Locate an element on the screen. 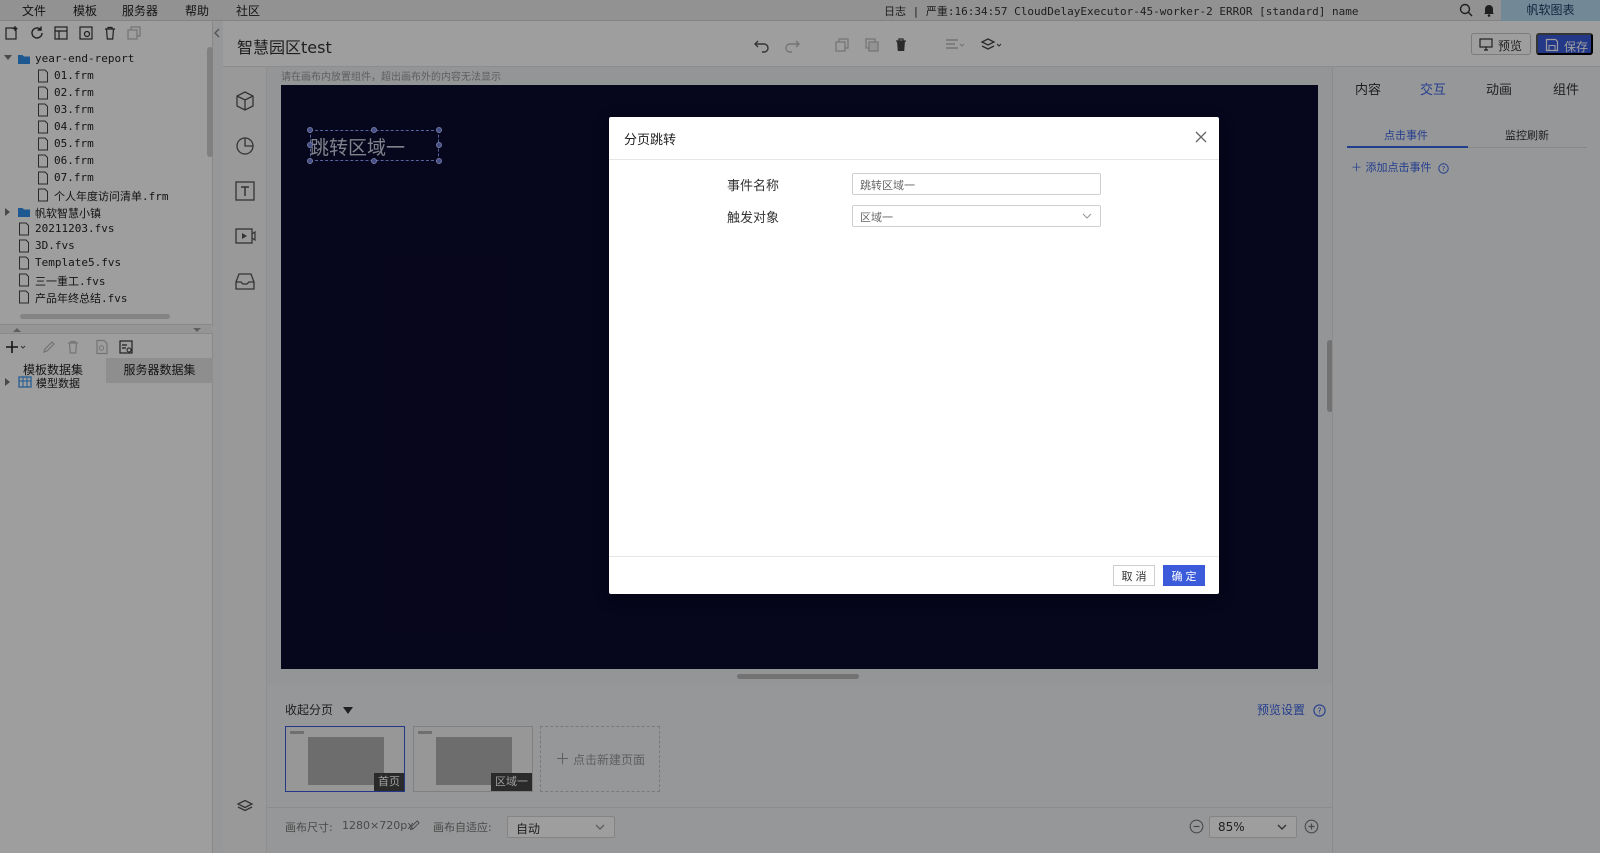  chevron-down-icon is located at coordinates (1087, 216).